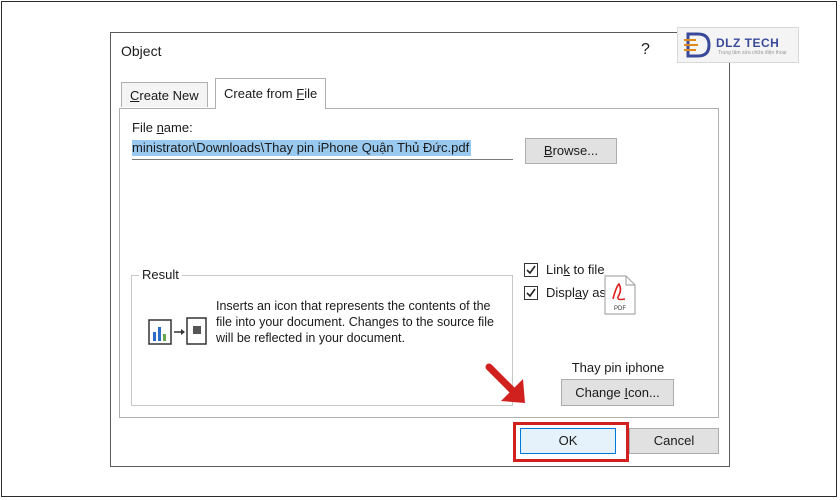  Describe the element at coordinates (752, 53) in the screenshot. I see `logo-subtitle: Trung tâm sửa chữa điện thoại` at that location.